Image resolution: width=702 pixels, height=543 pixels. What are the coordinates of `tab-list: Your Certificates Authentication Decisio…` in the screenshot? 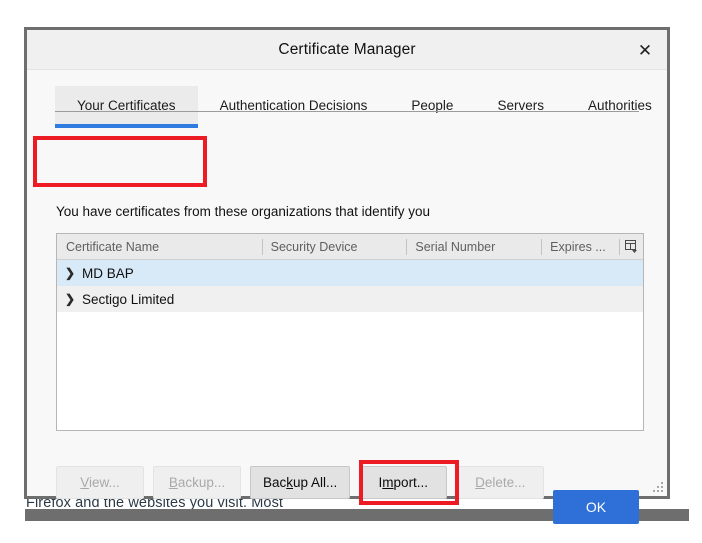 It's located at (364, 105).